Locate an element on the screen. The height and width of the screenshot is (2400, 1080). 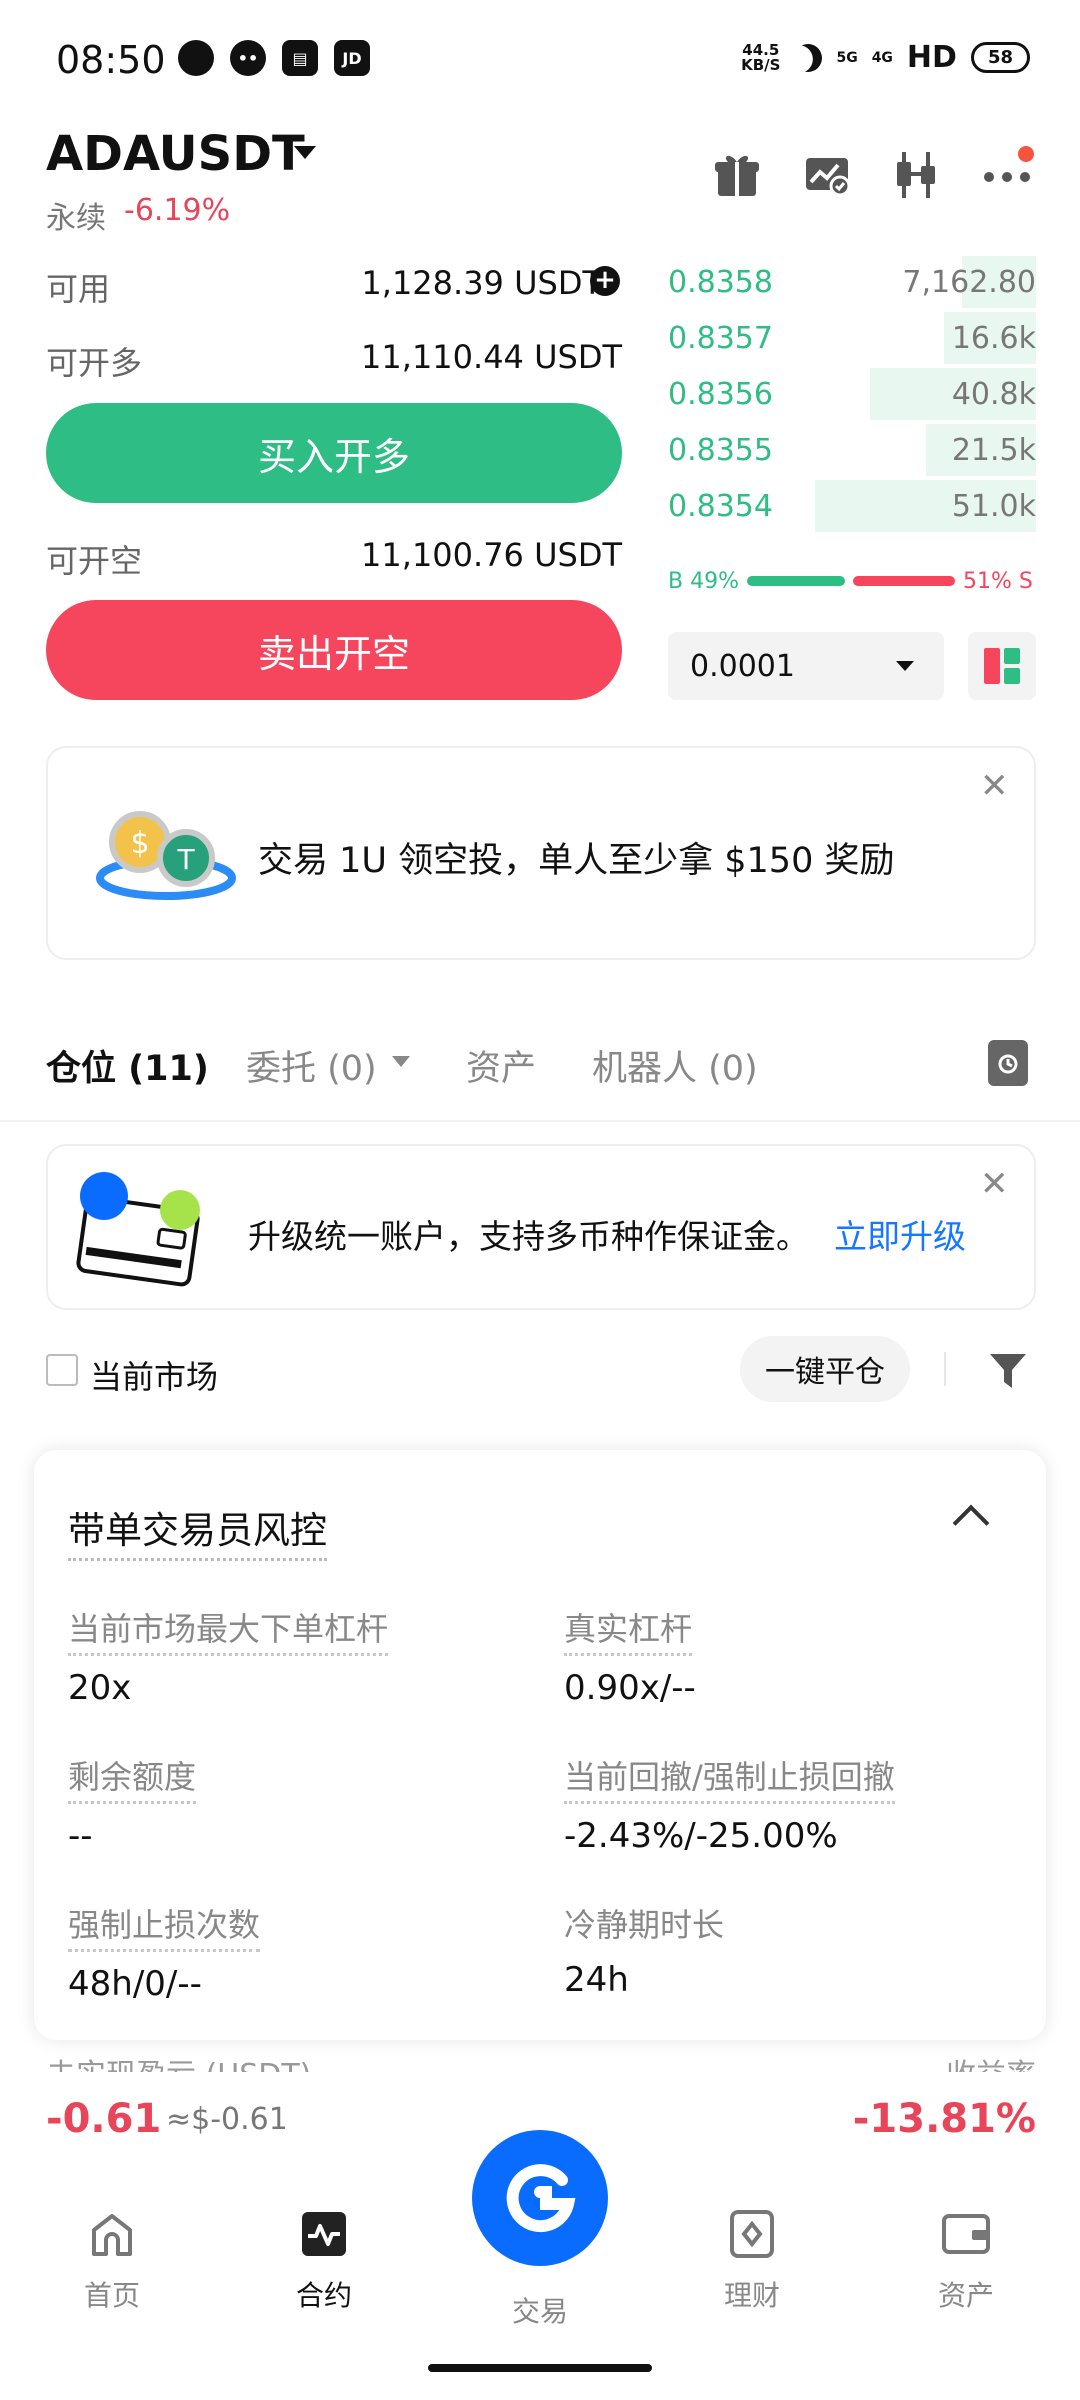
futures-icon is located at coordinates (324, 2234).